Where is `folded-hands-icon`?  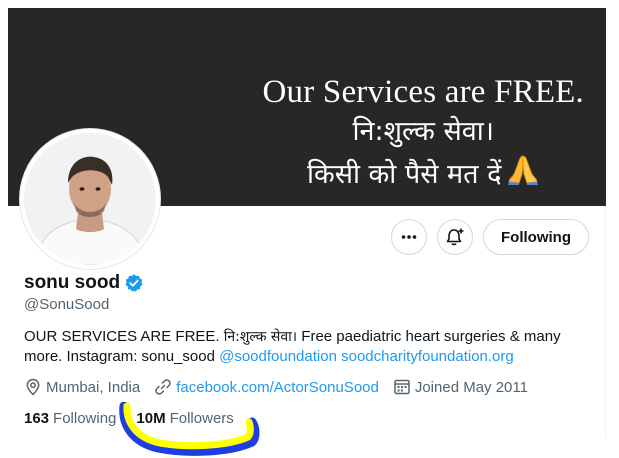
folded-hands-icon is located at coordinates (523, 175).